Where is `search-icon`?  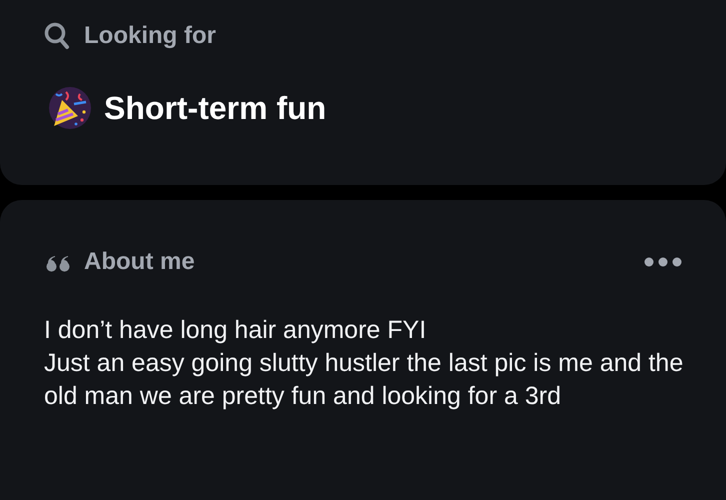
search-icon is located at coordinates (57, 36).